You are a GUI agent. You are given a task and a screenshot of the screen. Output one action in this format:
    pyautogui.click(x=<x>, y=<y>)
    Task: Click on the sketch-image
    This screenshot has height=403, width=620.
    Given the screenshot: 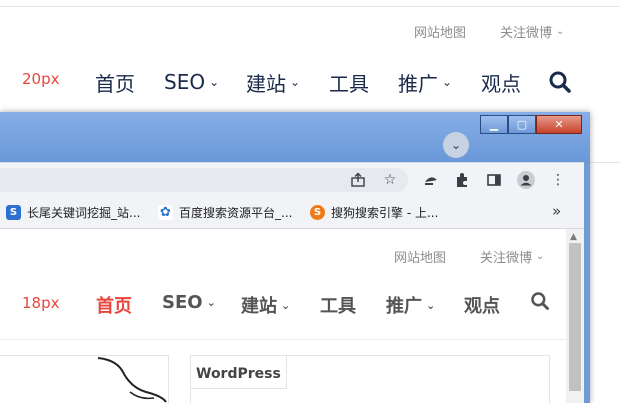 What is the action you would take?
    pyautogui.click(x=132, y=380)
    